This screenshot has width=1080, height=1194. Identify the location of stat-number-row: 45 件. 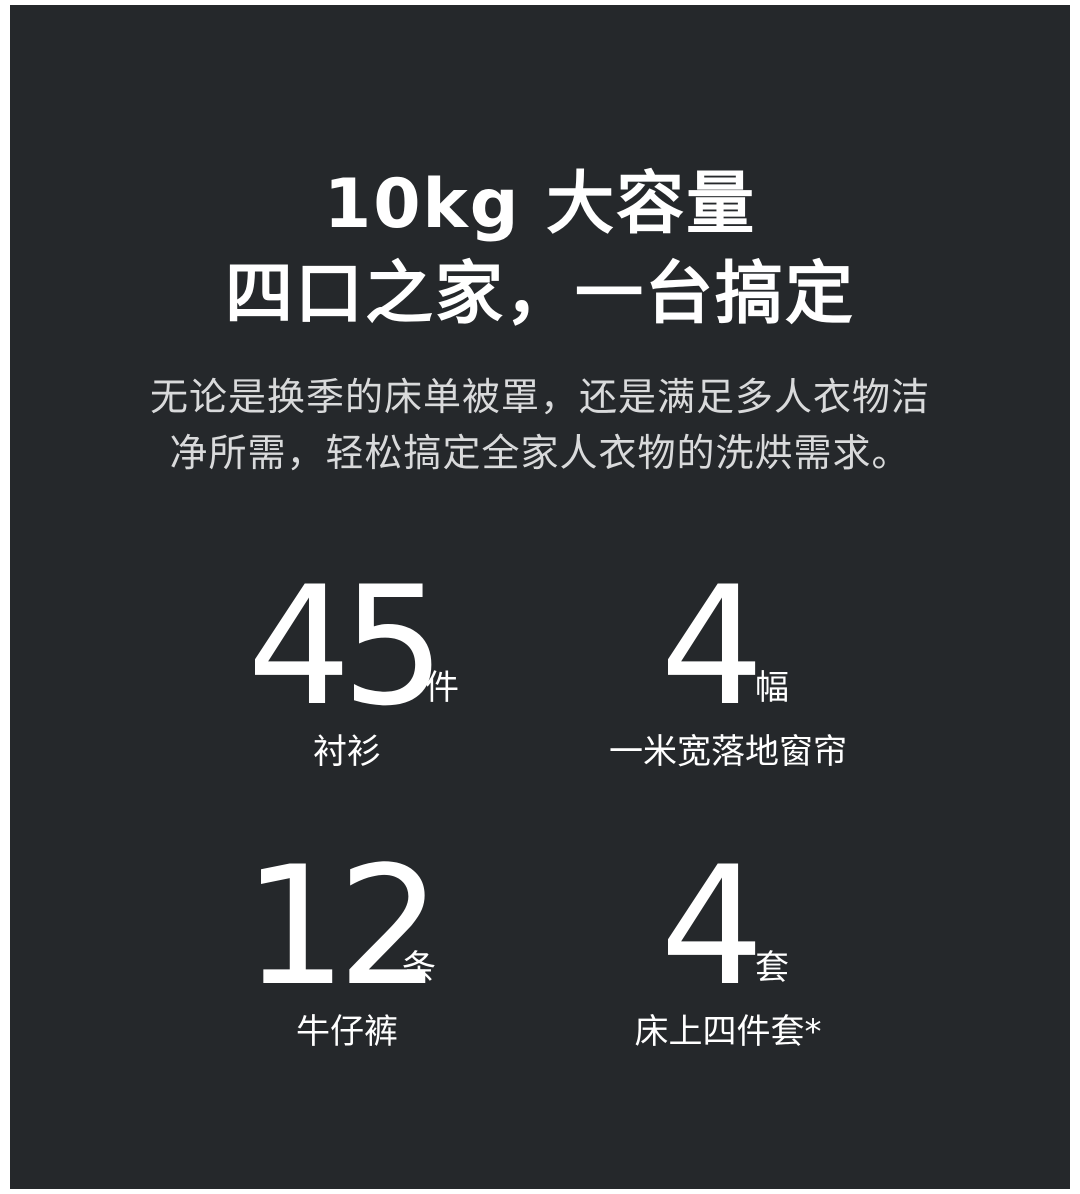
(347, 646).